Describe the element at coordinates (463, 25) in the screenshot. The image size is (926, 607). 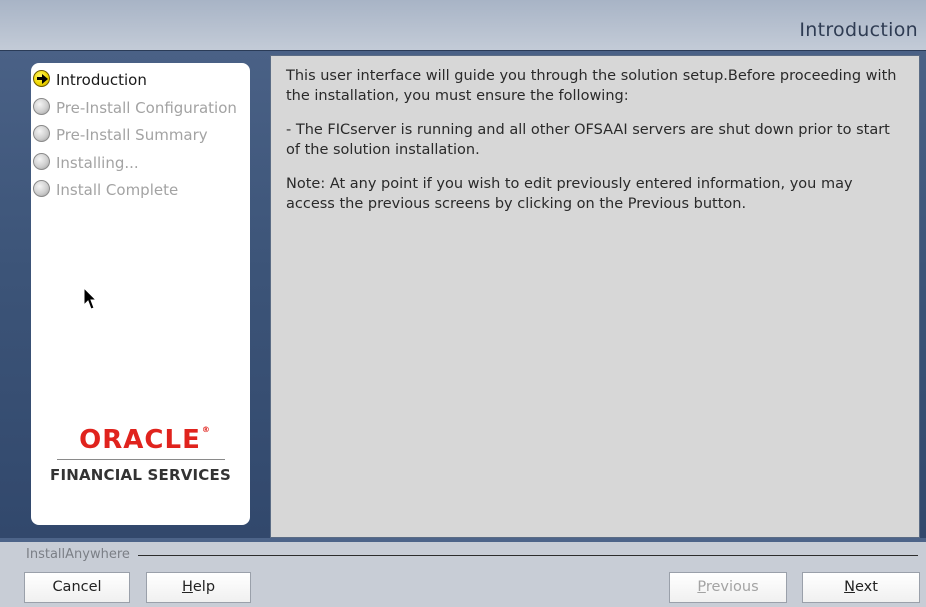
I see `title-bar: Introduction` at that location.